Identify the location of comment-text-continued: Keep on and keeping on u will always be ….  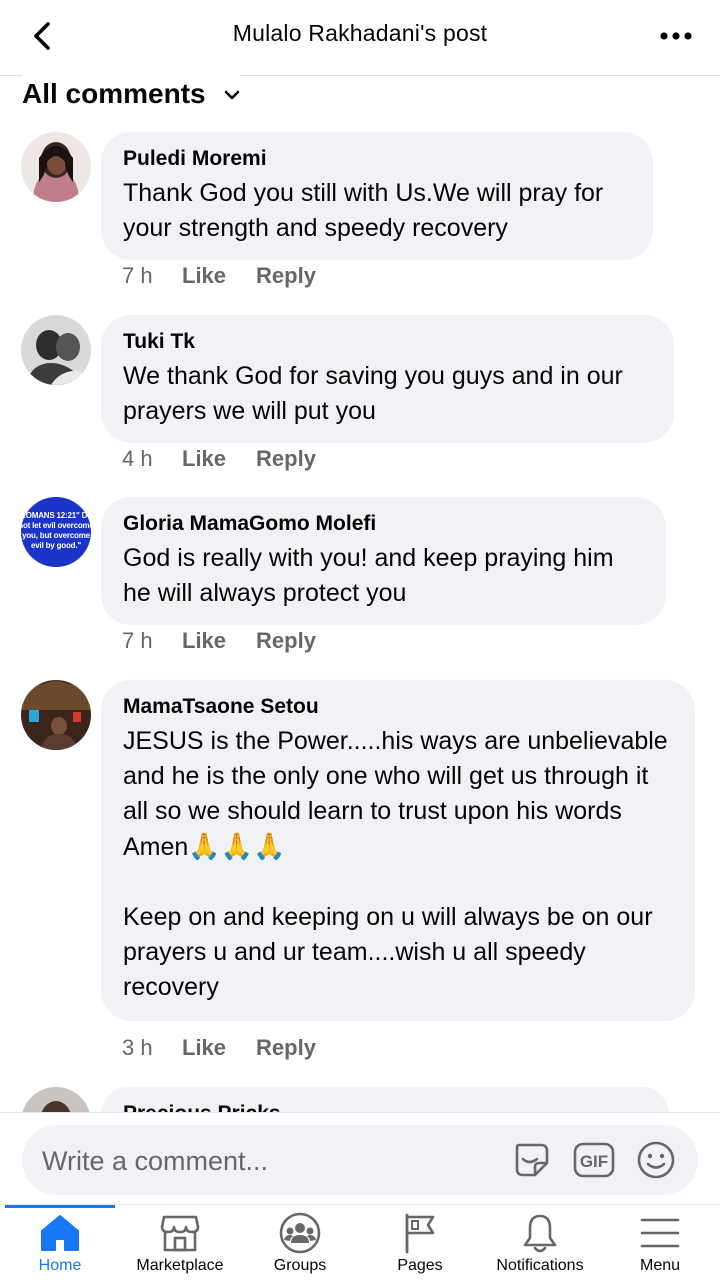
(391, 952).